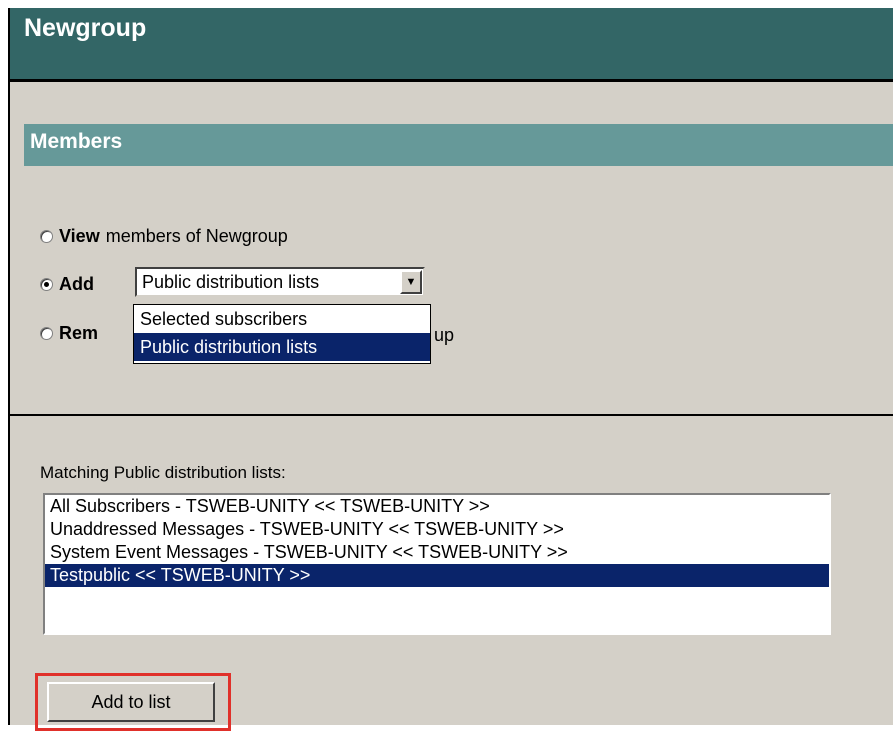 This screenshot has width=893, height=731. I want to click on dropdown-option-selected-subscribers: Selected subscribers, so click(282, 319).